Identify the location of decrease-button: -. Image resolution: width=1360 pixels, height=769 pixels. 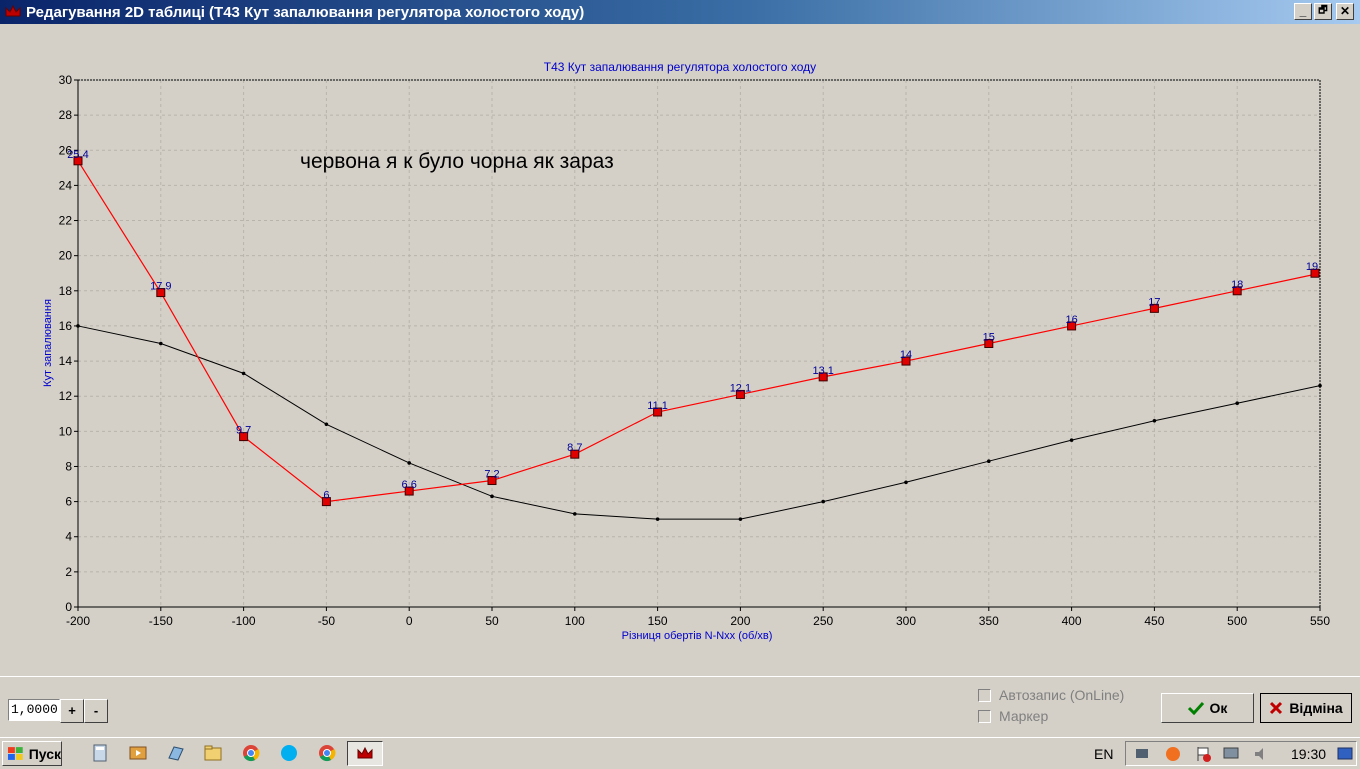
(96, 711).